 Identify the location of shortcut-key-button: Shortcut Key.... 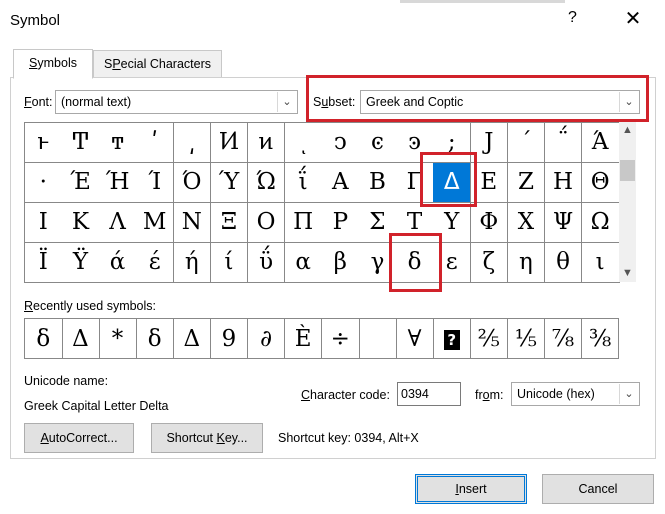
(207, 438).